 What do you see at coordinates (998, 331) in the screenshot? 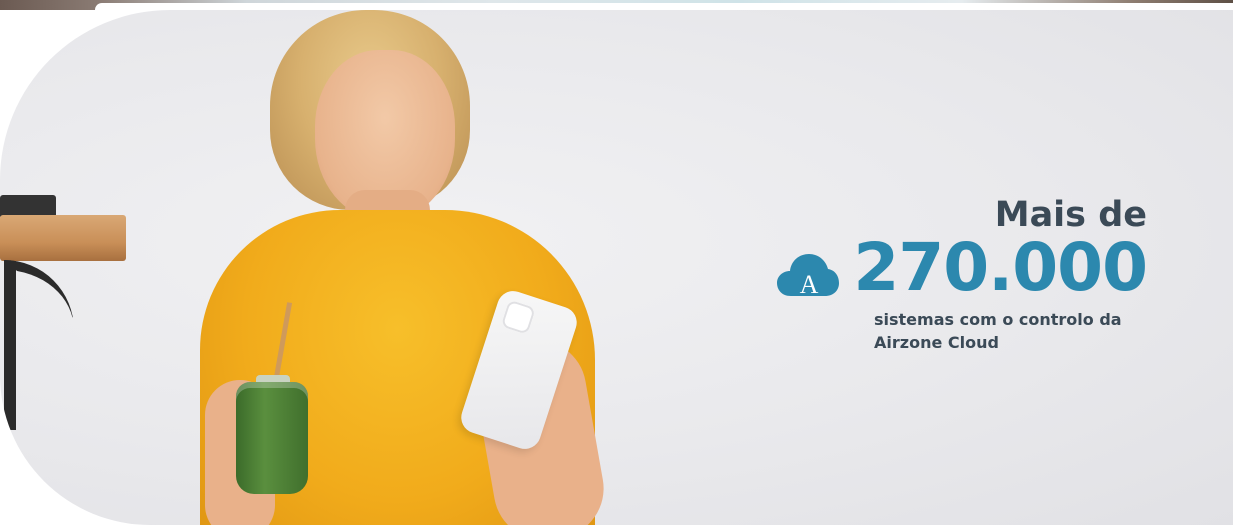
I see `stat-description: sistemas com o controlo da Airzone Cloud` at bounding box center [998, 331].